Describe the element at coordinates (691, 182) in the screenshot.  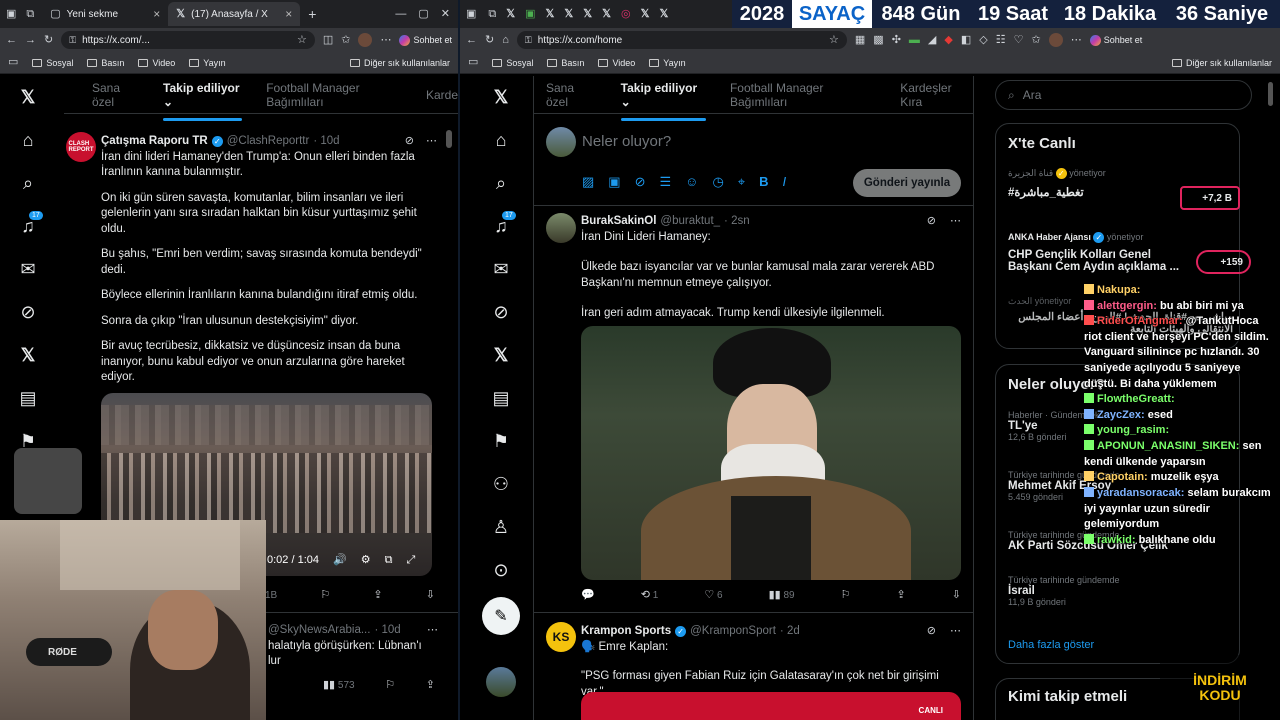
I see `emoji-icon: ☺` at that location.